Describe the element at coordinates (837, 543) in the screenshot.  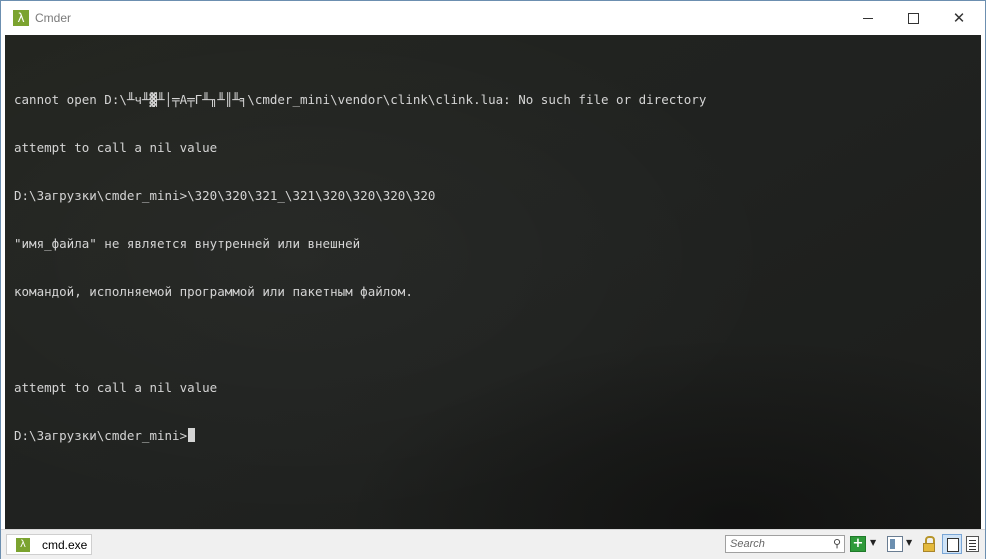
I see `search-icon: ⚲` at that location.